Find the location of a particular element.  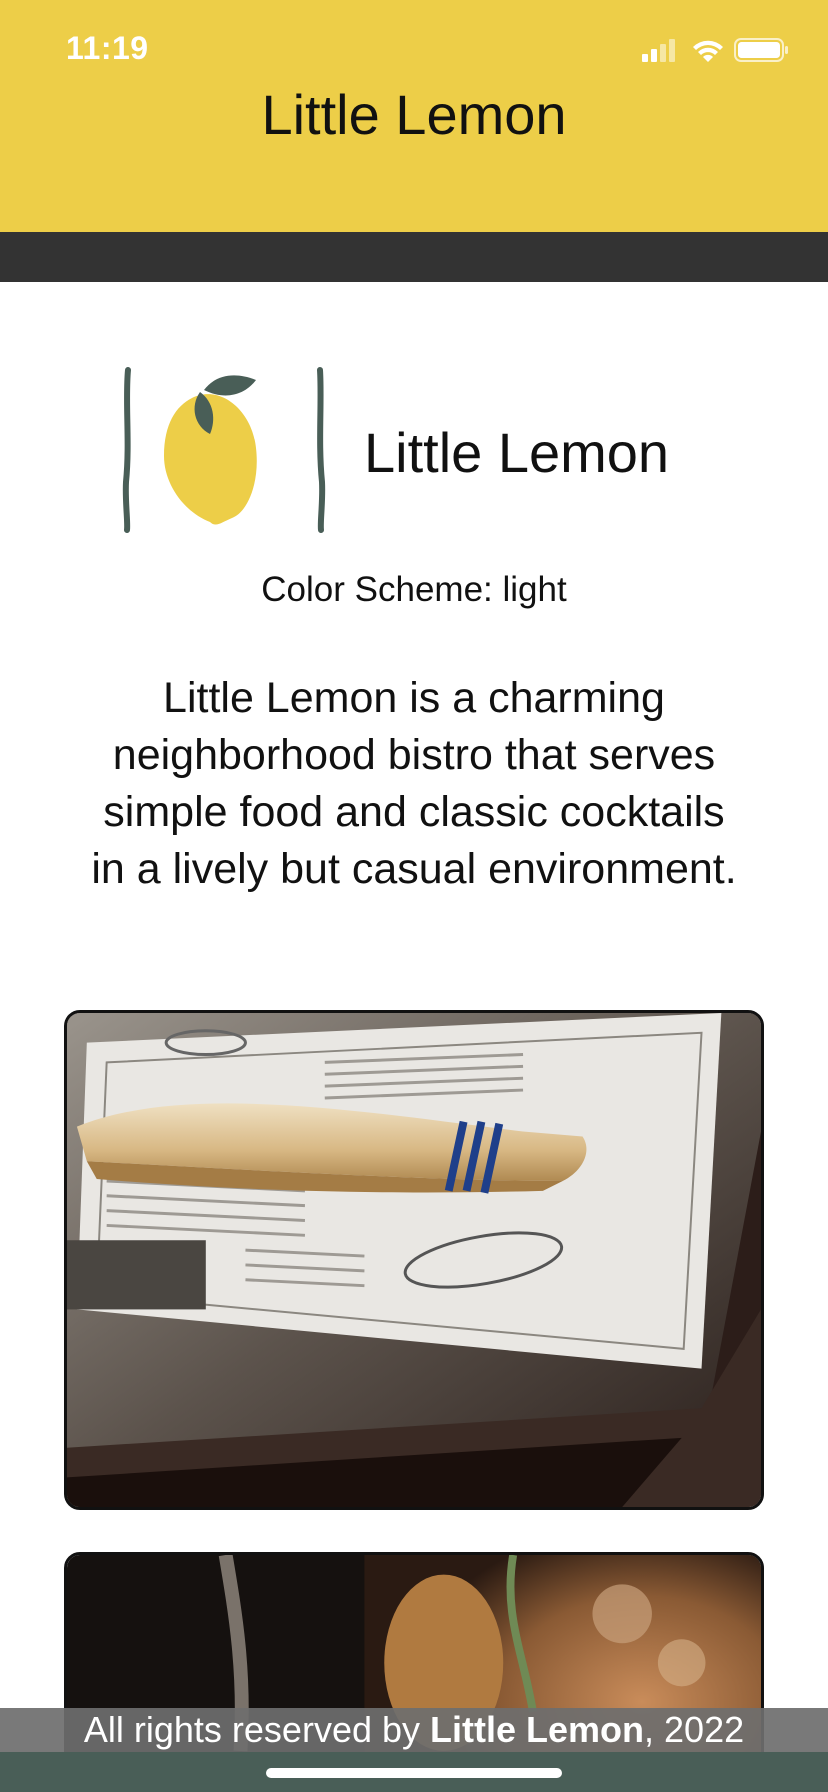

signal-icon is located at coordinates (658, 50).